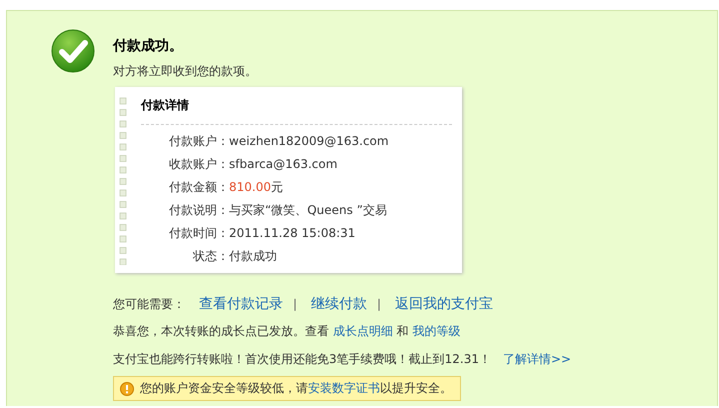  Describe the element at coordinates (537, 359) in the screenshot. I see `details-link: 了解详情>>` at that location.